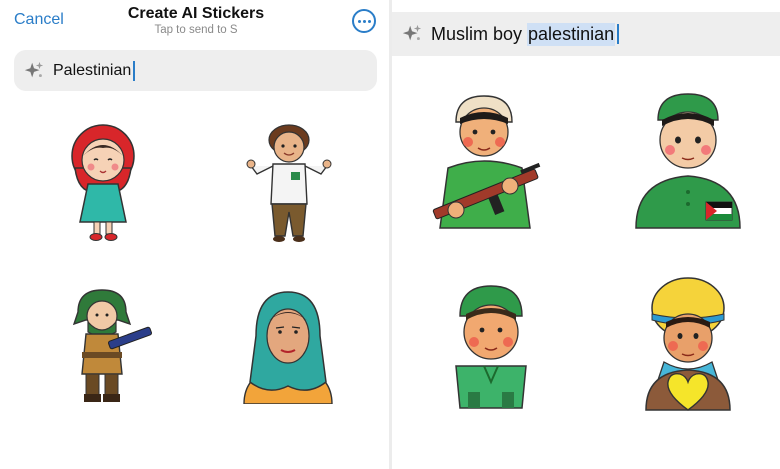 This screenshot has height=469, width=780. I want to click on sticker-boy-waving, so click(289, 183).